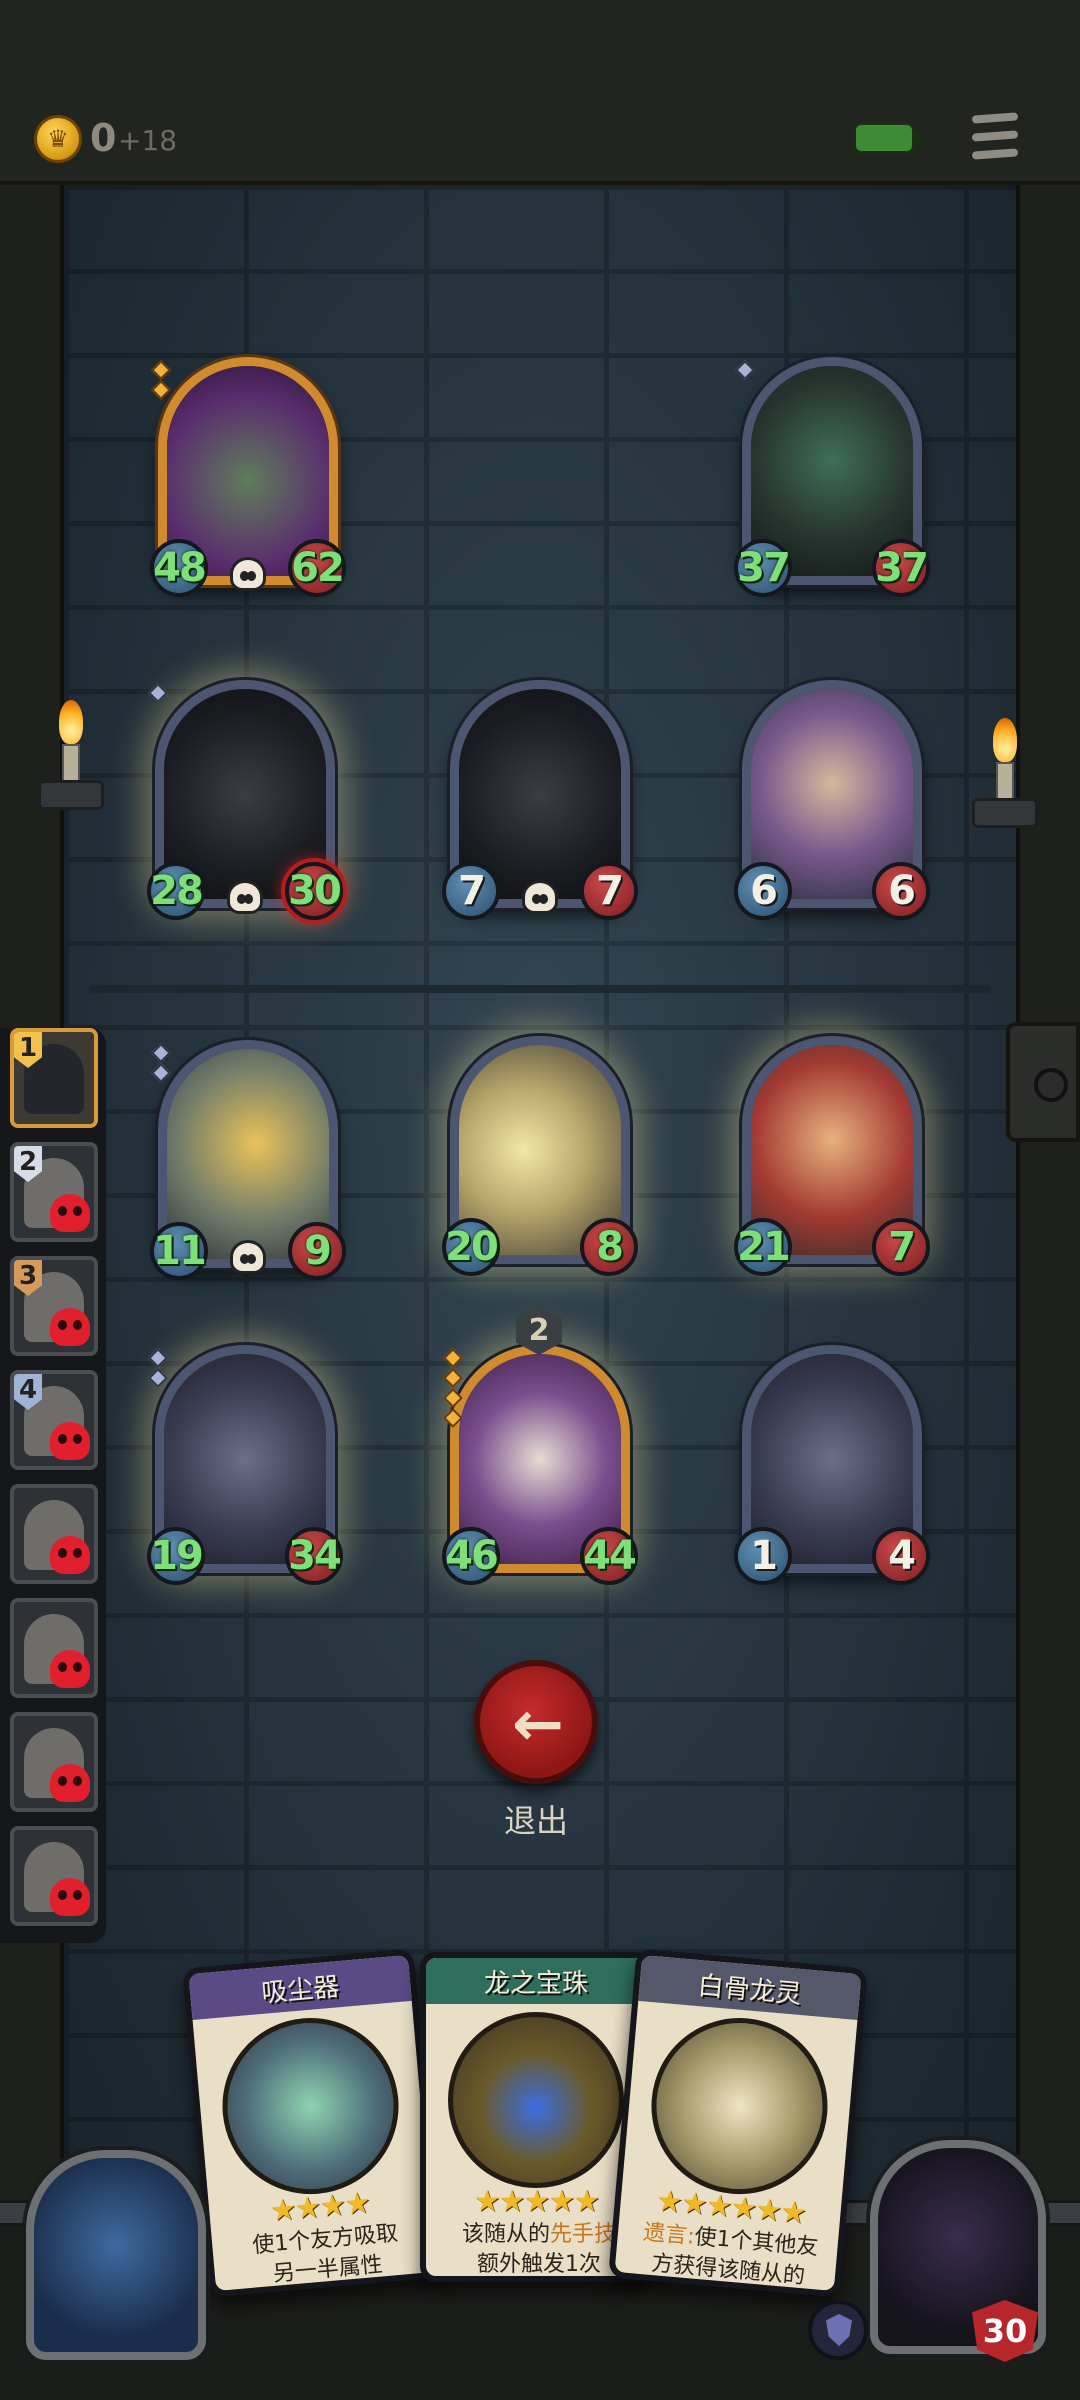 This screenshot has width=1080, height=2400. I want to click on top-bar: ♛ 0 +18, so click(540, 92).